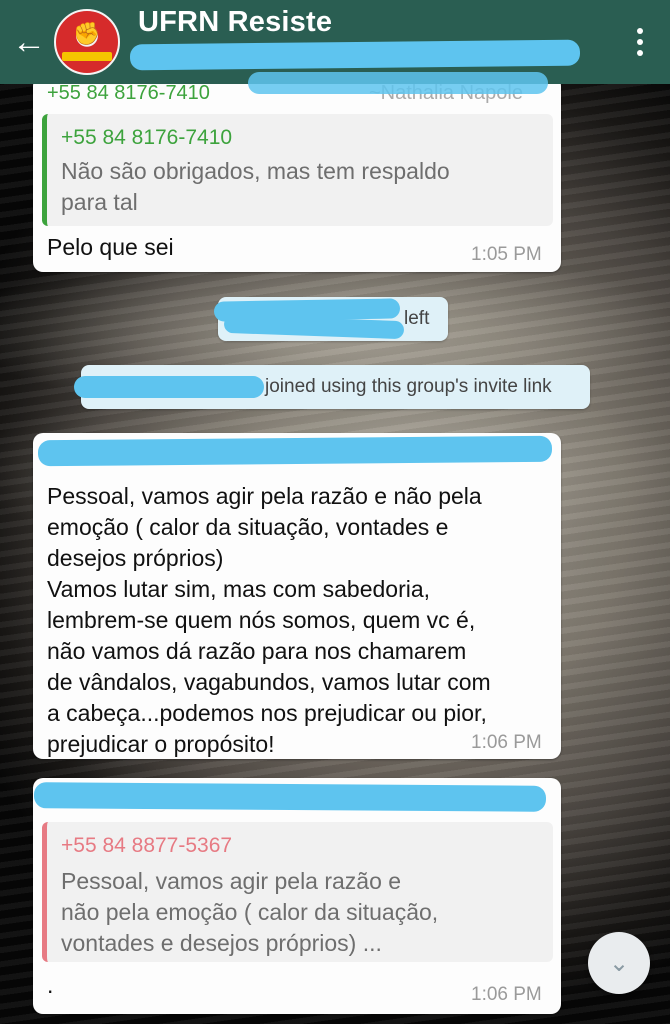  Describe the element at coordinates (269, 682) in the screenshot. I see `message-text-line: de vândalos, vagabundos, vamos lutar com` at that location.